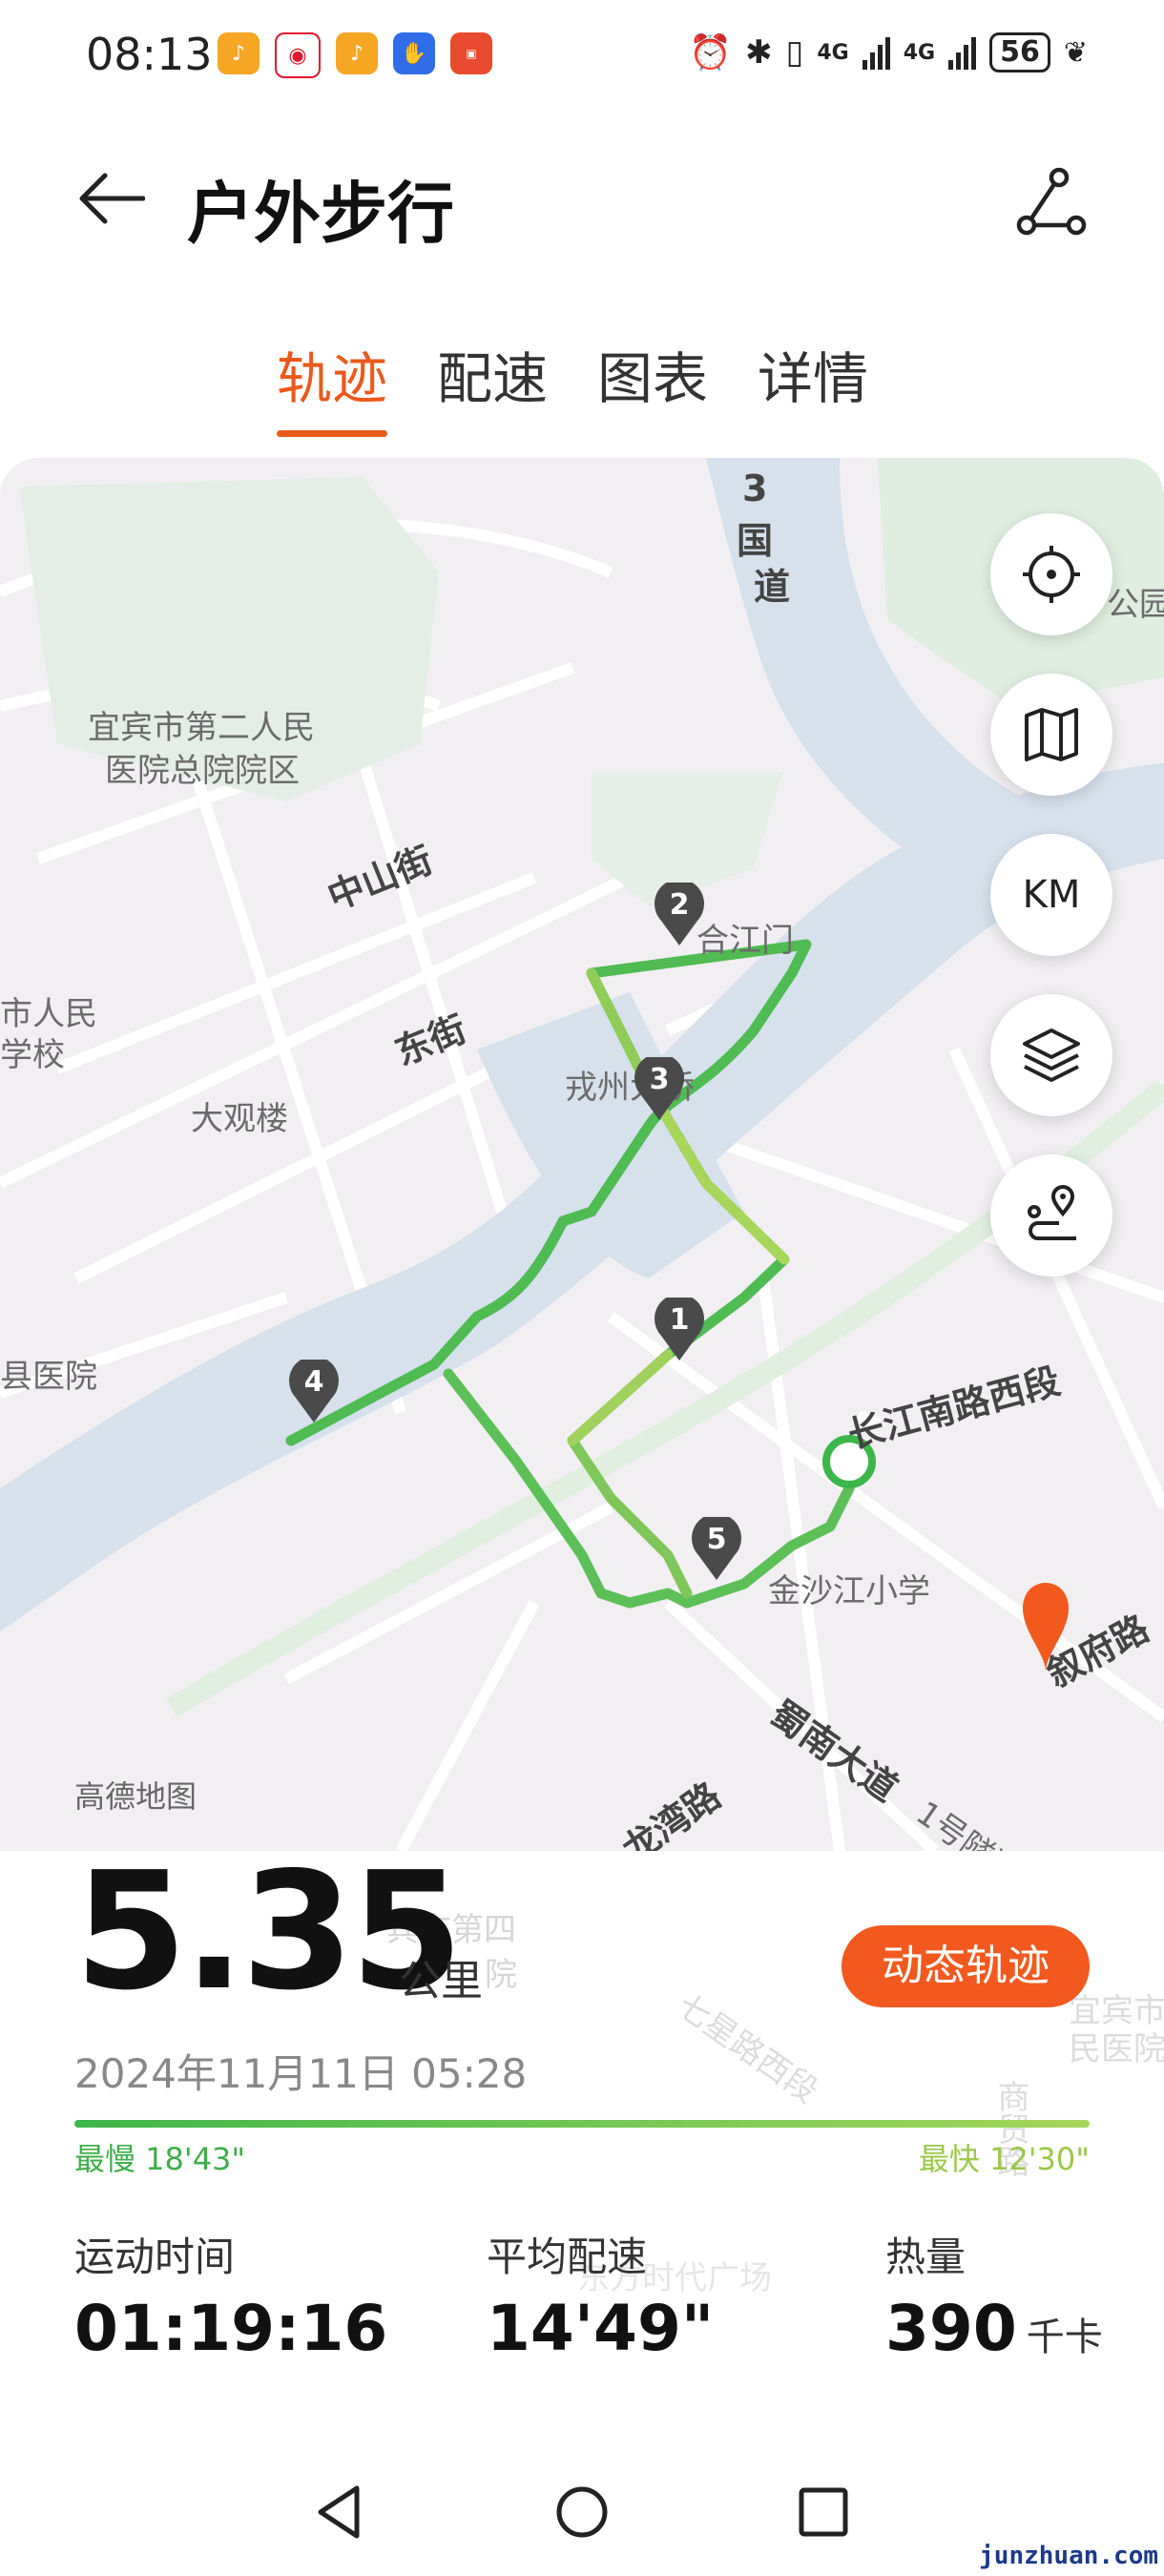 The width and height of the screenshot is (1164, 2576). I want to click on layers-button, so click(1051, 1055).